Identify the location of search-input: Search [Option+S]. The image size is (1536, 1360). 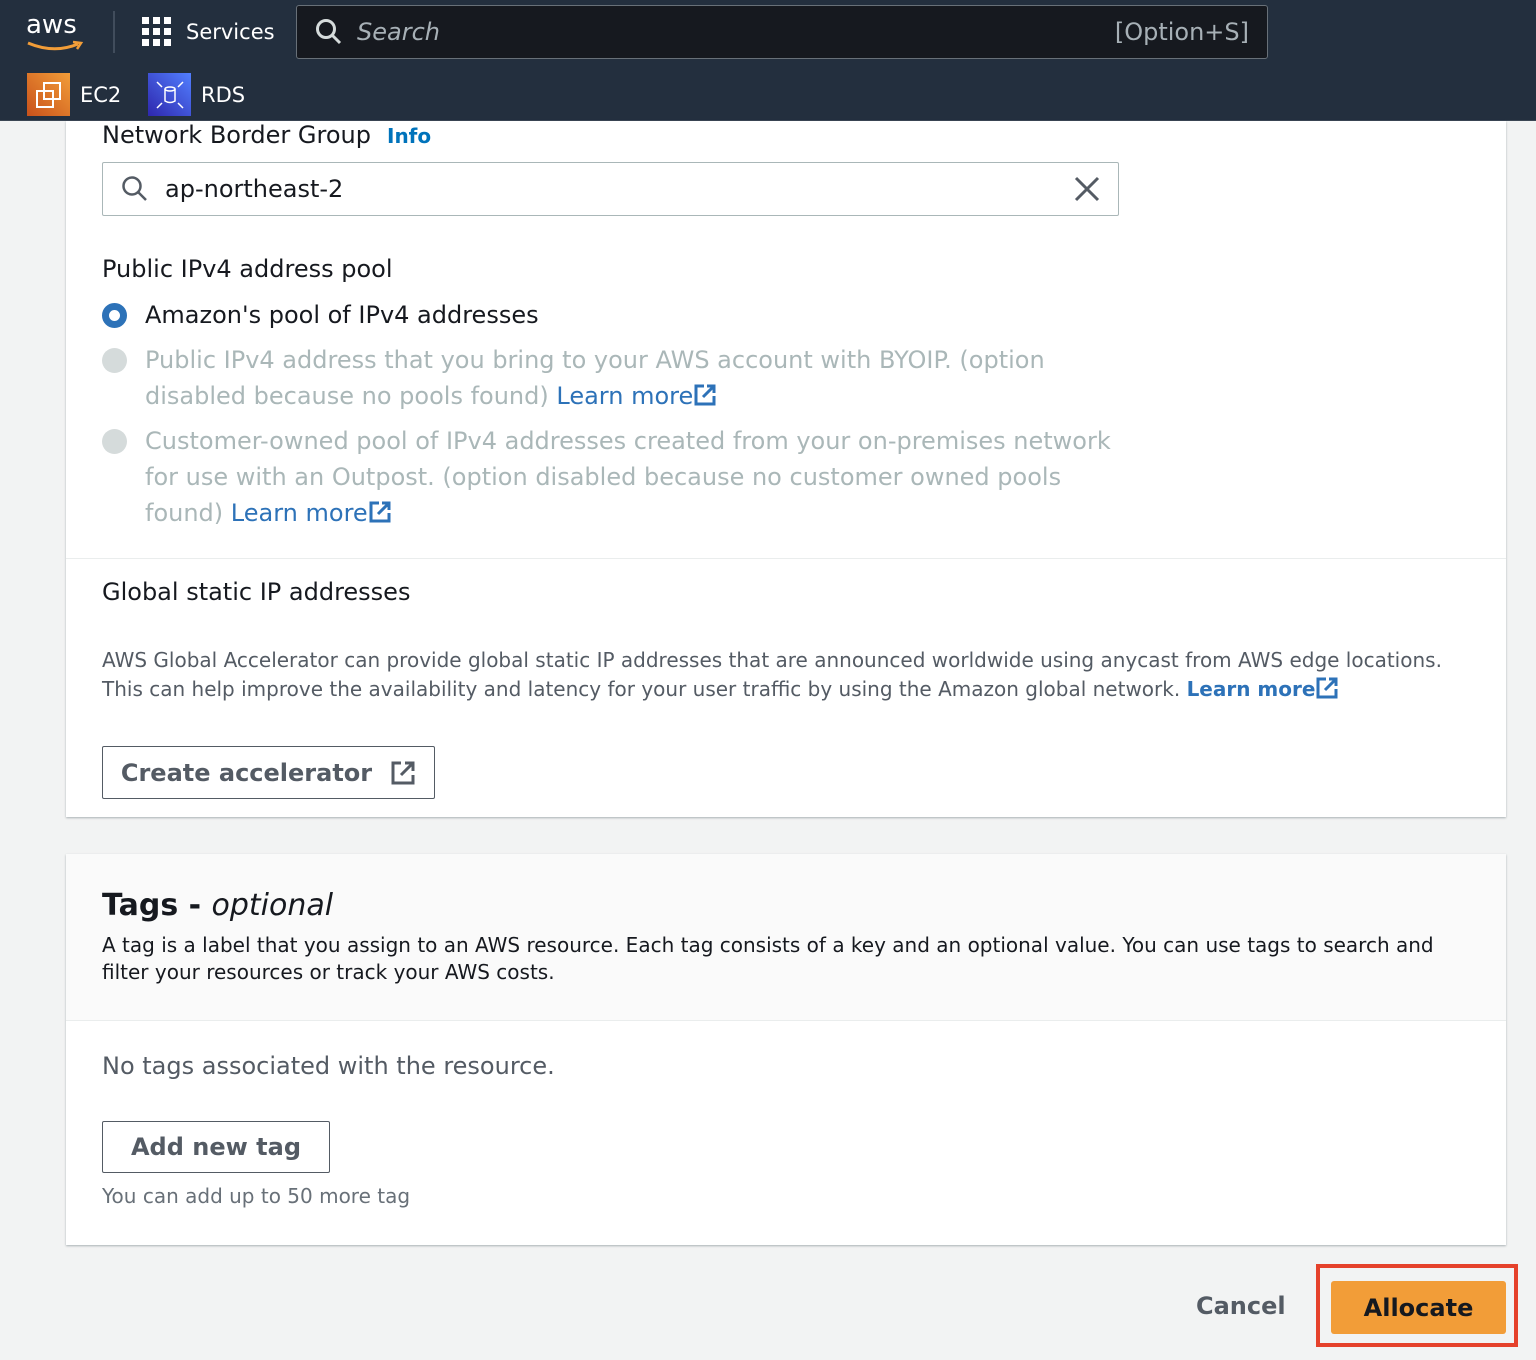
(782, 32).